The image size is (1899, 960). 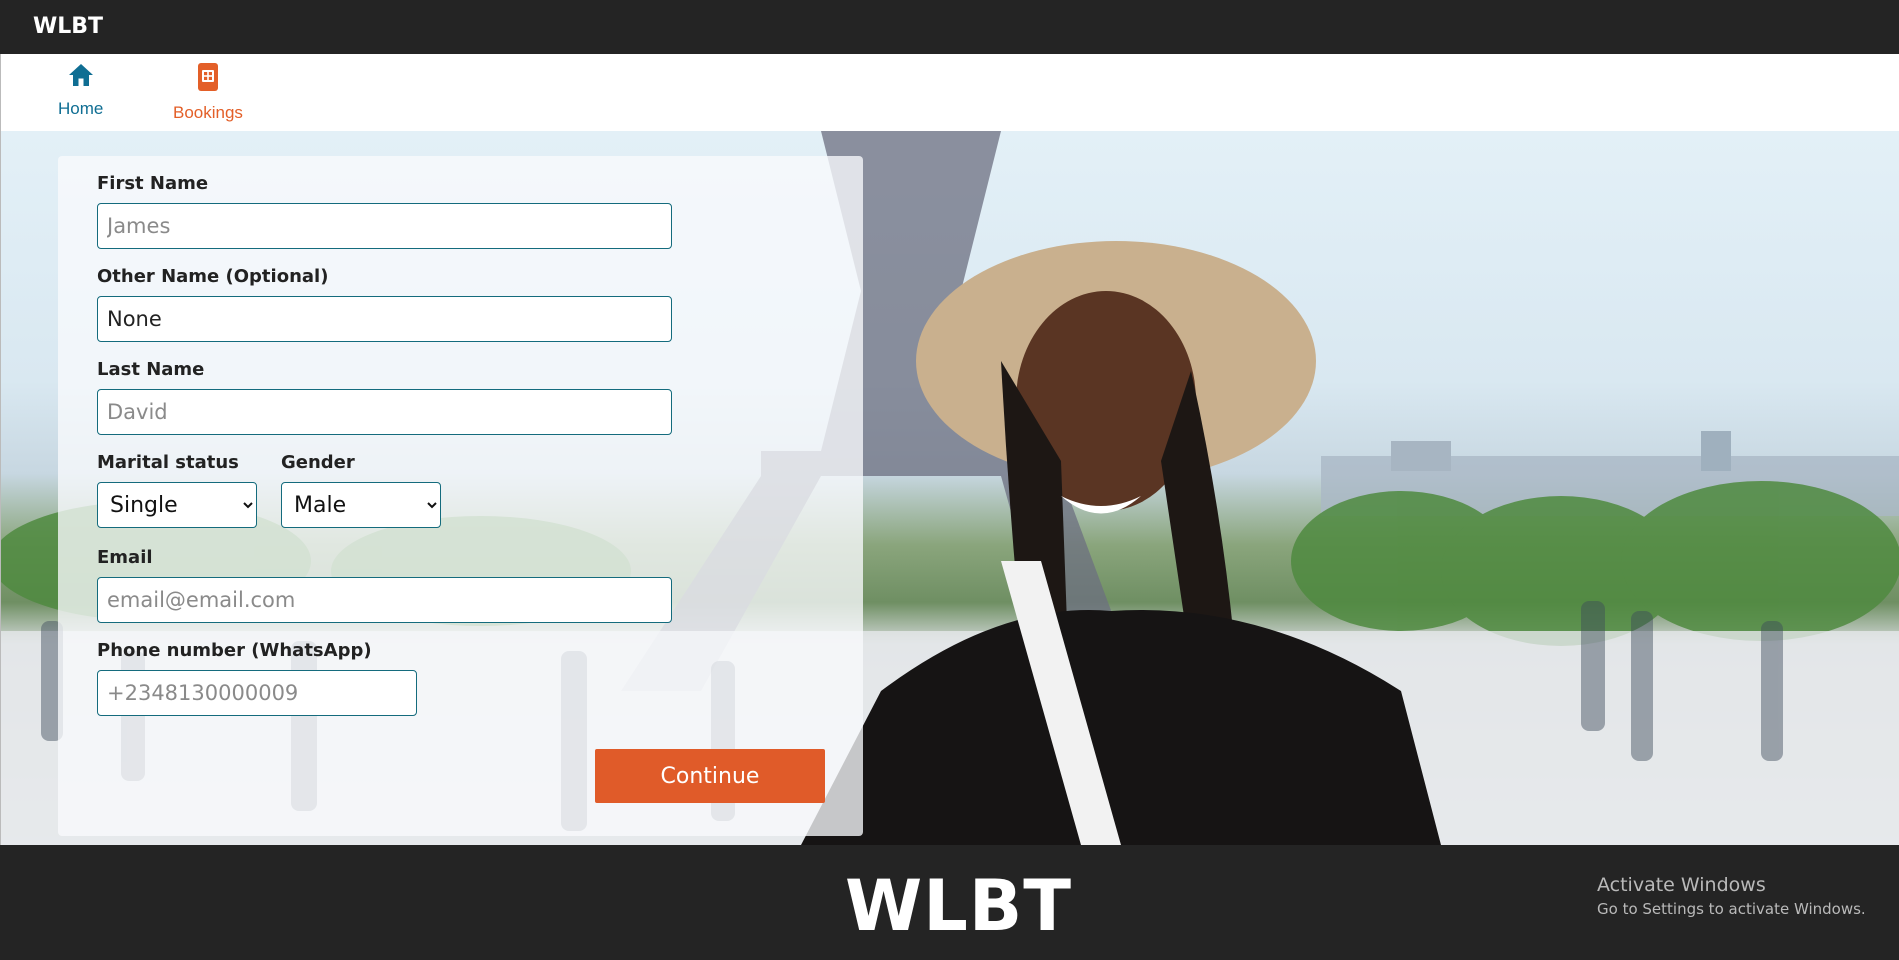 I want to click on phone-input, so click(x=257, y=693).